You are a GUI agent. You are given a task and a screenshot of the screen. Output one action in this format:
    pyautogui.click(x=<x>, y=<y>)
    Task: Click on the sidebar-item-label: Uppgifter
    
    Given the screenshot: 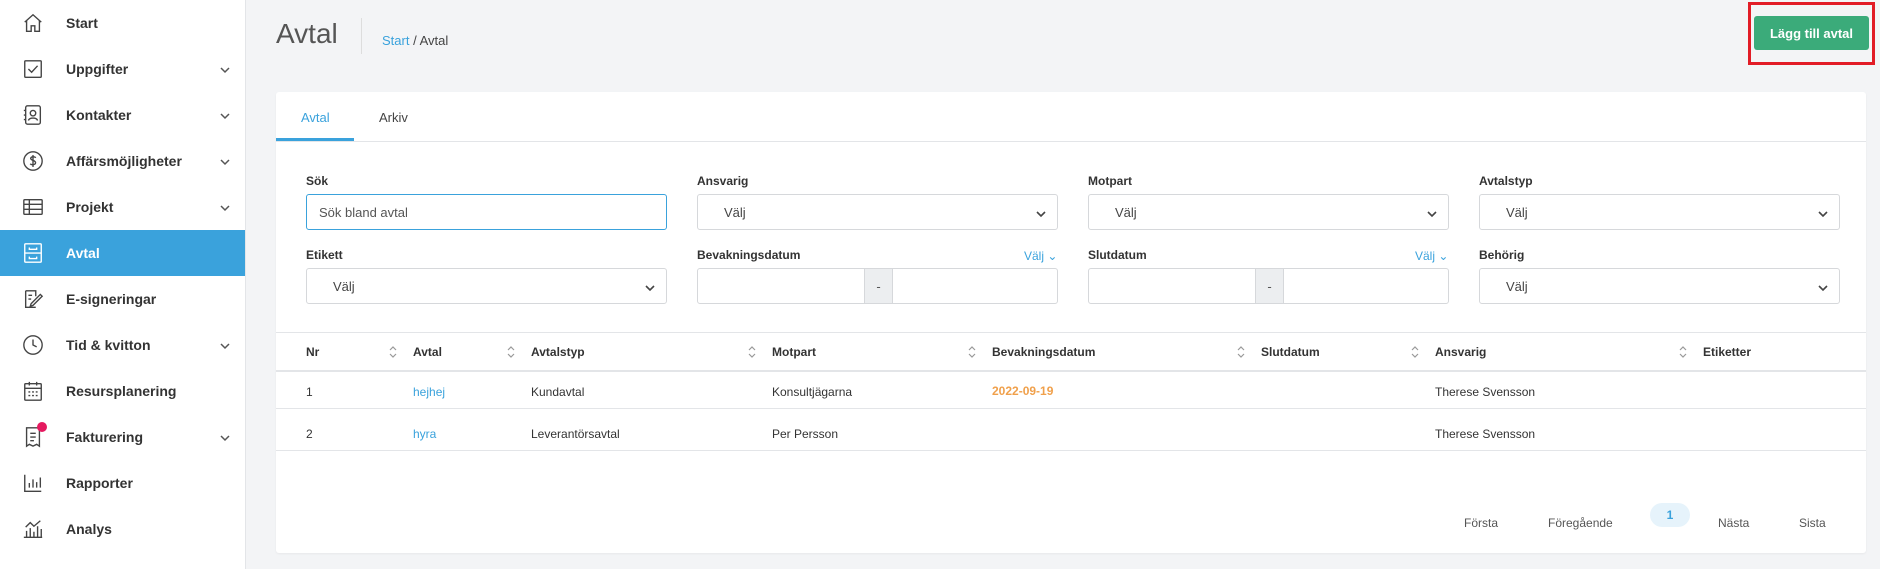 What is the action you would take?
    pyautogui.click(x=97, y=69)
    